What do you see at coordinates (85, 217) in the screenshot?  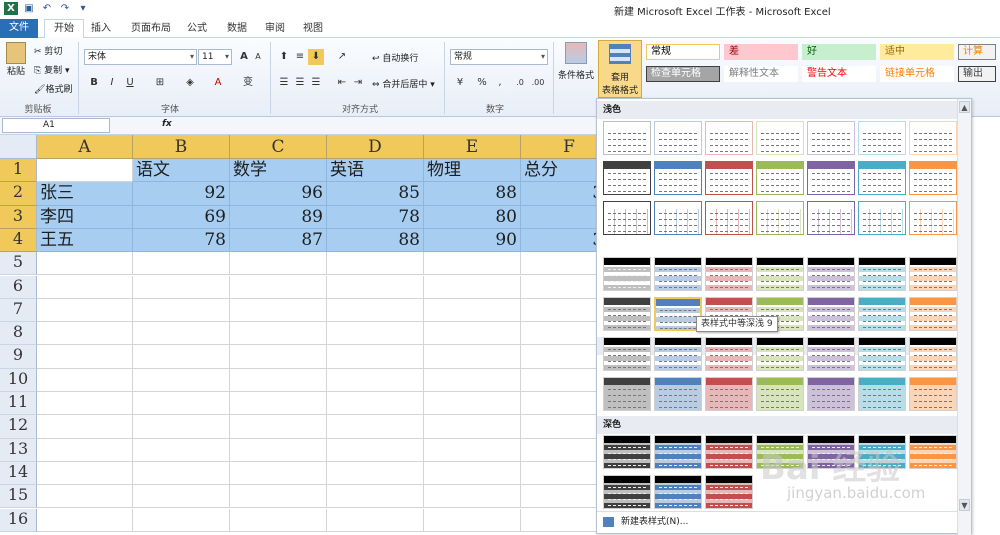 I see `cell-a3: 李四` at bounding box center [85, 217].